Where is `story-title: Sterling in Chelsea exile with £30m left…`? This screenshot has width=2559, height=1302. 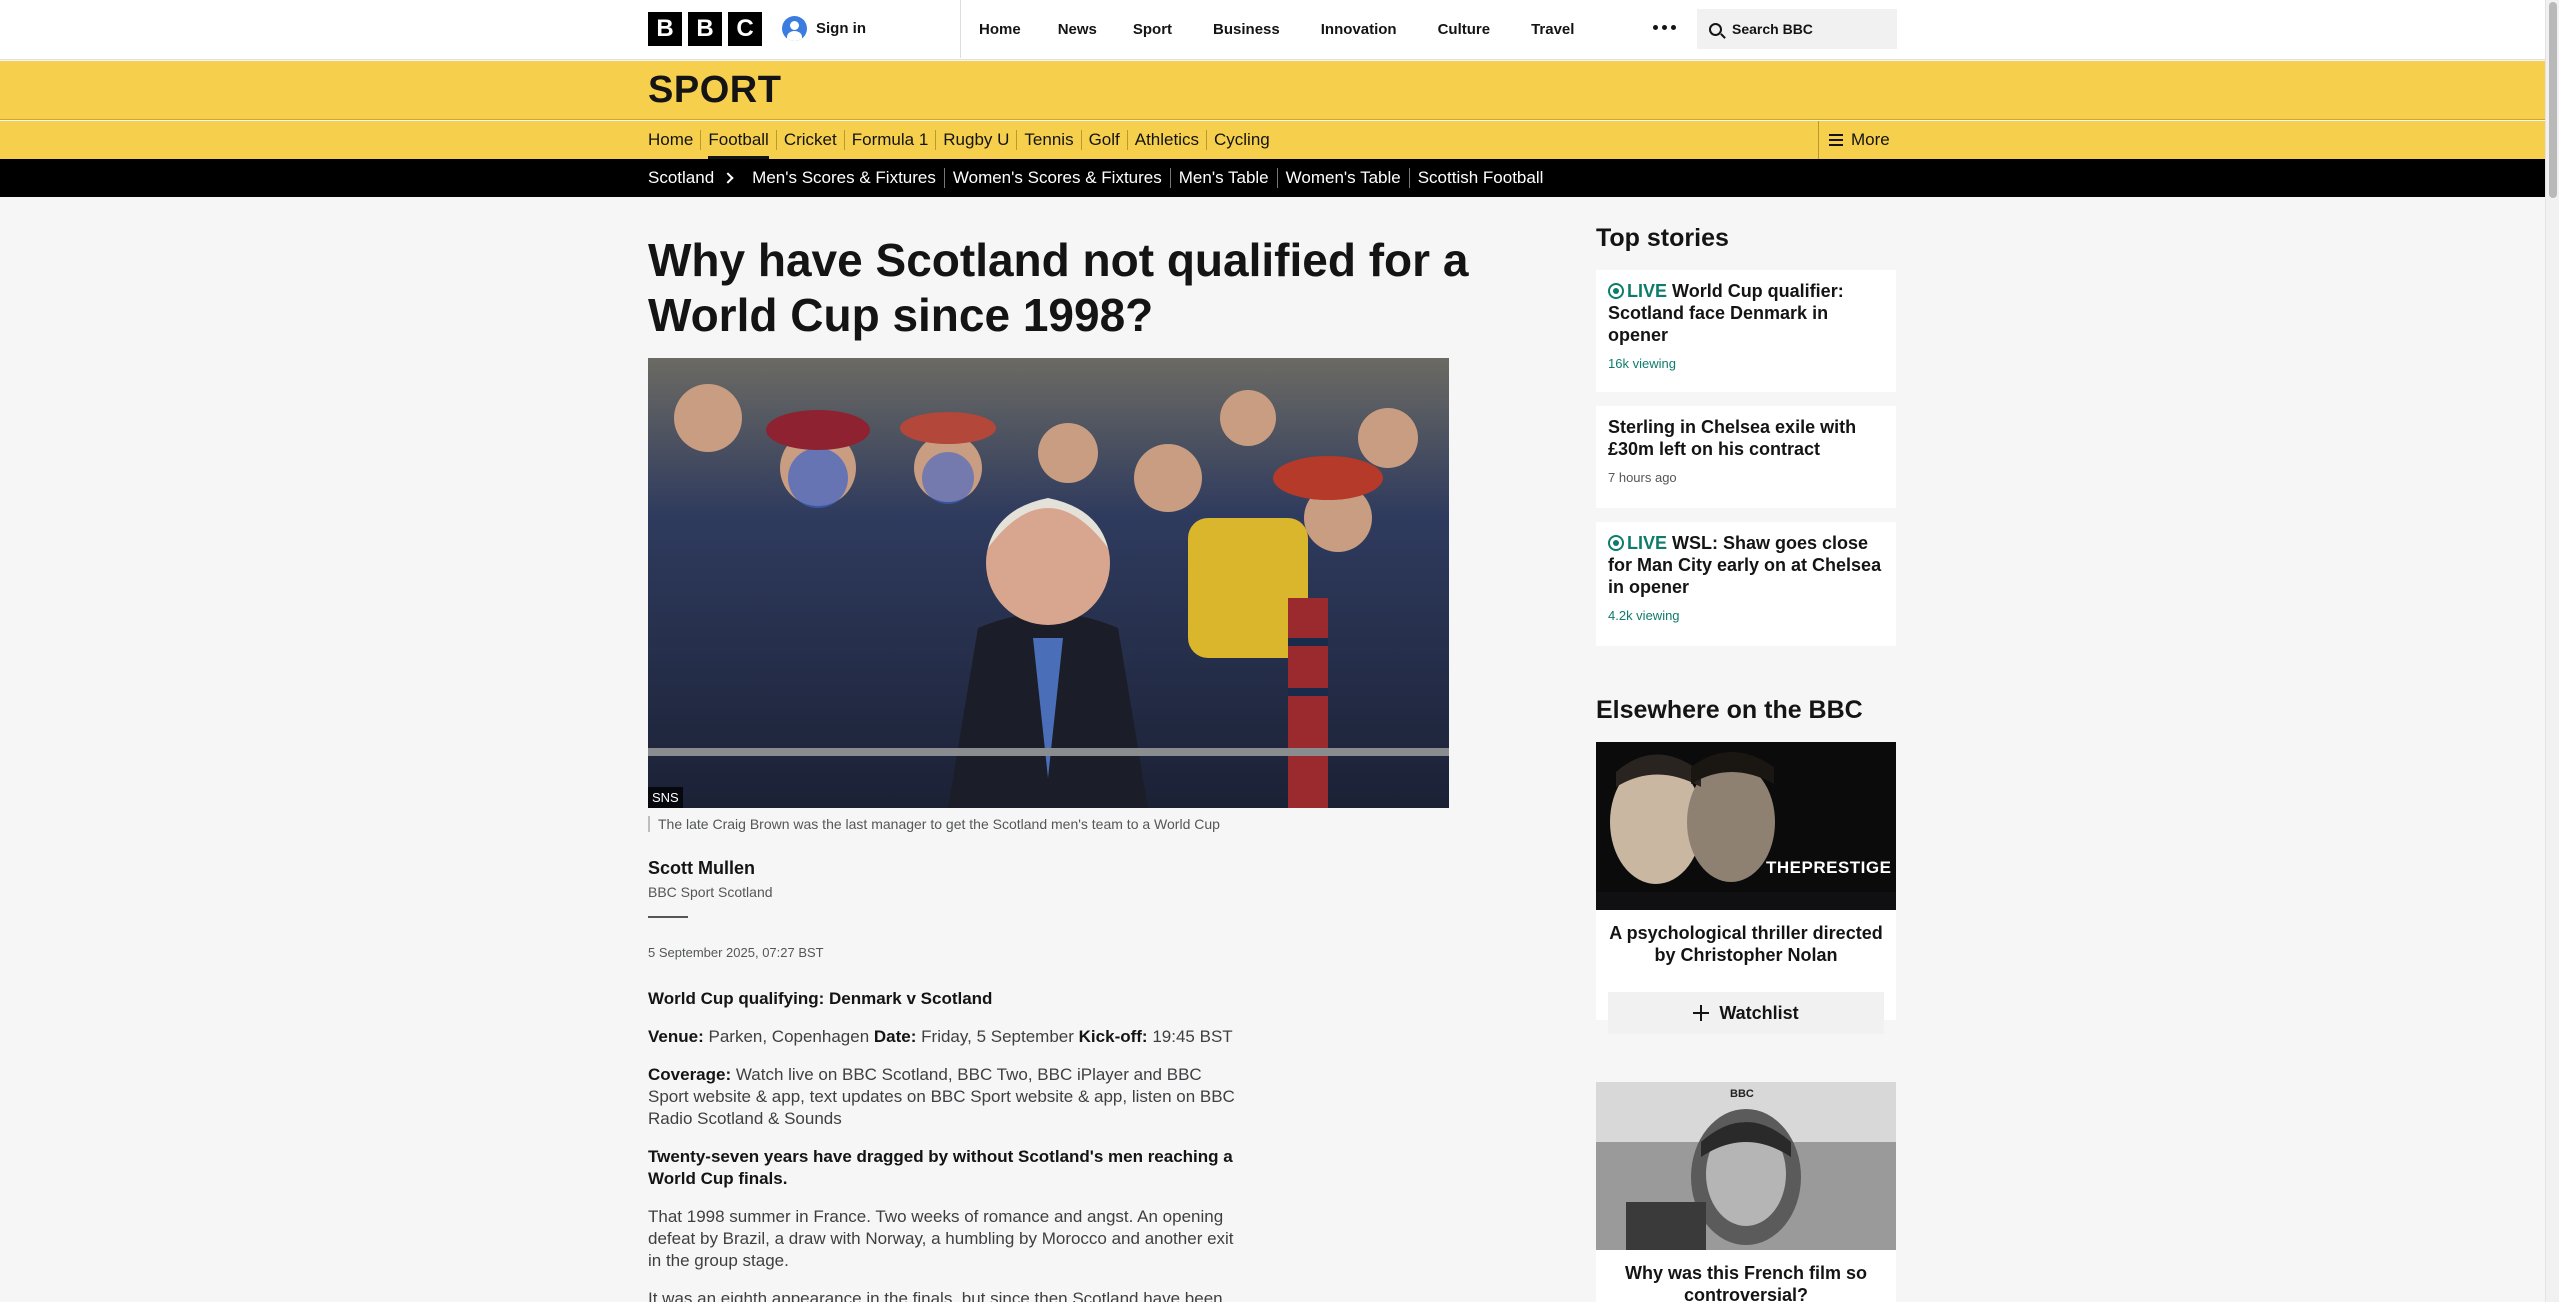
story-title: Sterling in Chelsea exile with £30m left… is located at coordinates (1732, 438).